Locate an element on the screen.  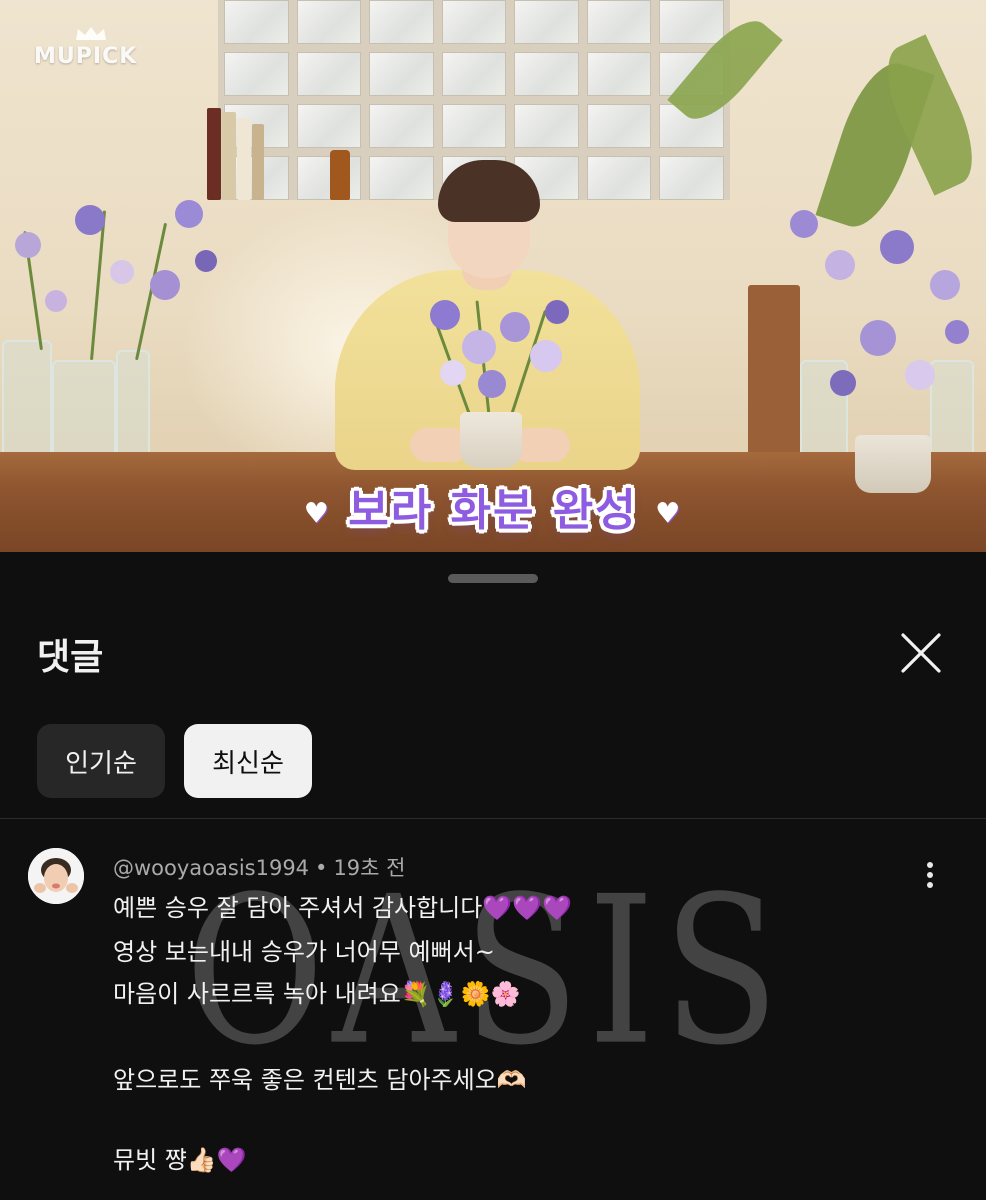
crown-icon is located at coordinates (91, 33).